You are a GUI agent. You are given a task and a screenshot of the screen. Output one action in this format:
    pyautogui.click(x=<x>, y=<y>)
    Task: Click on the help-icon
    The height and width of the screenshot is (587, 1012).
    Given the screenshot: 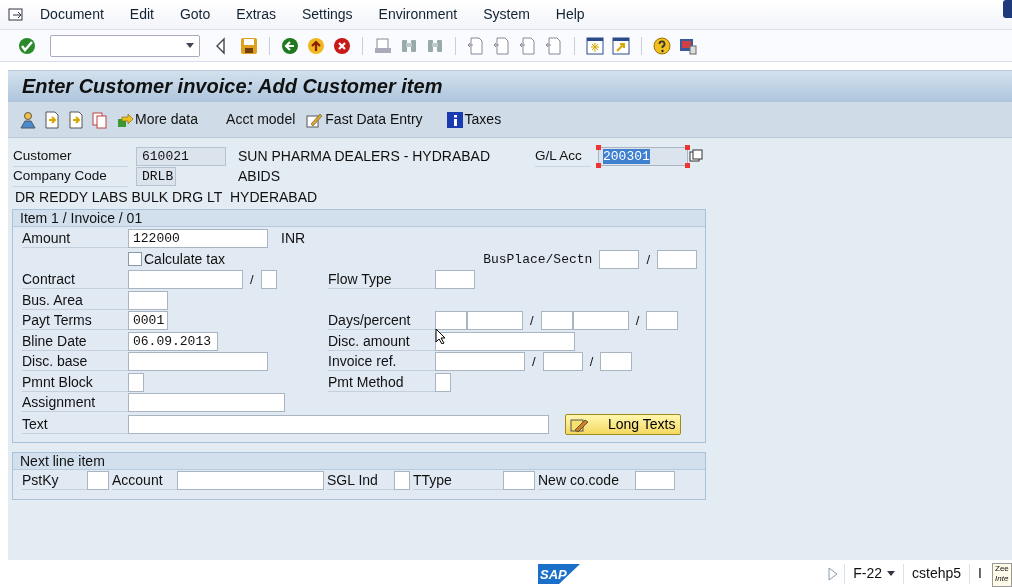 What is the action you would take?
    pyautogui.click(x=662, y=45)
    